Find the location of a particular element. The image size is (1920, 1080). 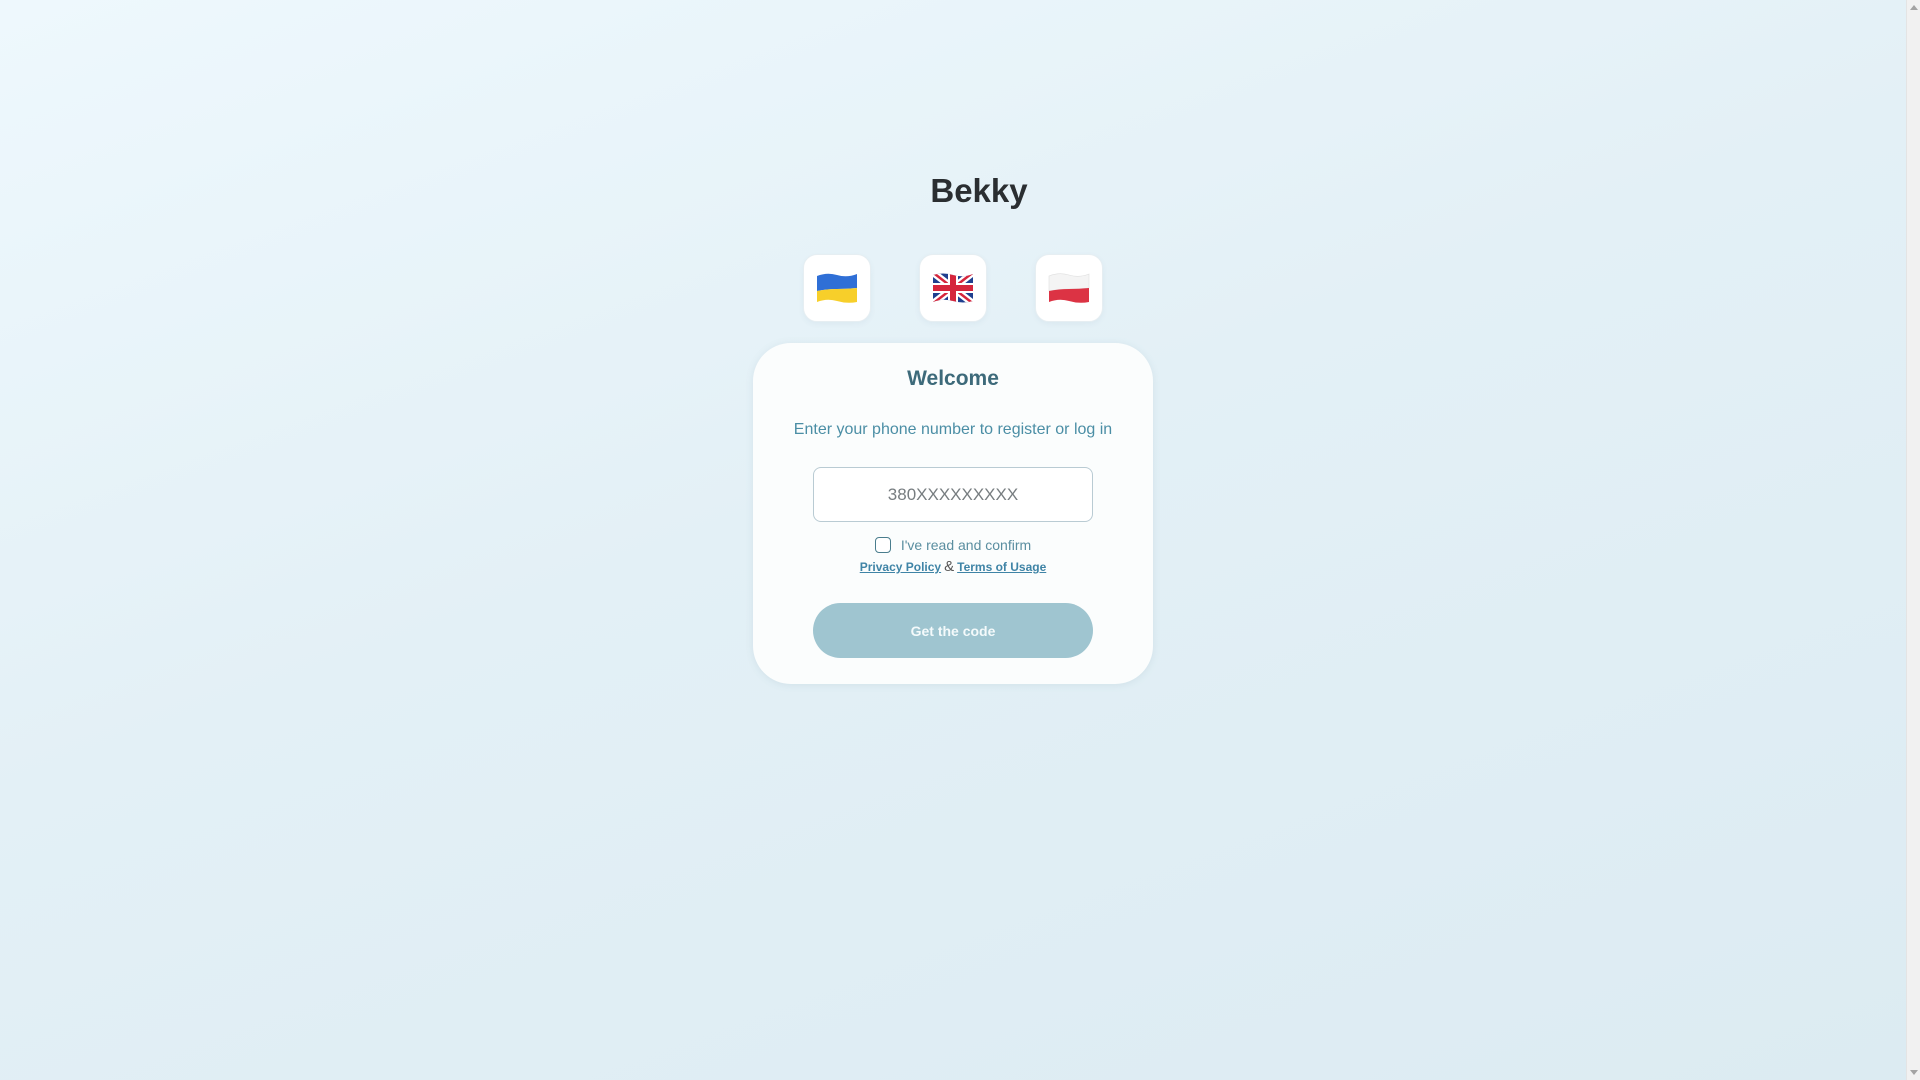

ukraine-flag-icon is located at coordinates (837, 288).